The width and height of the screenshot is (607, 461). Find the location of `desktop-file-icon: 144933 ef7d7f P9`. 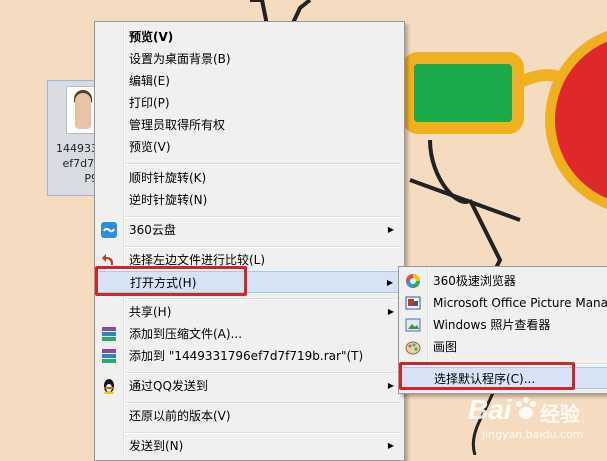

desktop-file-icon: 144933 ef7d7f P9 is located at coordinates (72, 138).